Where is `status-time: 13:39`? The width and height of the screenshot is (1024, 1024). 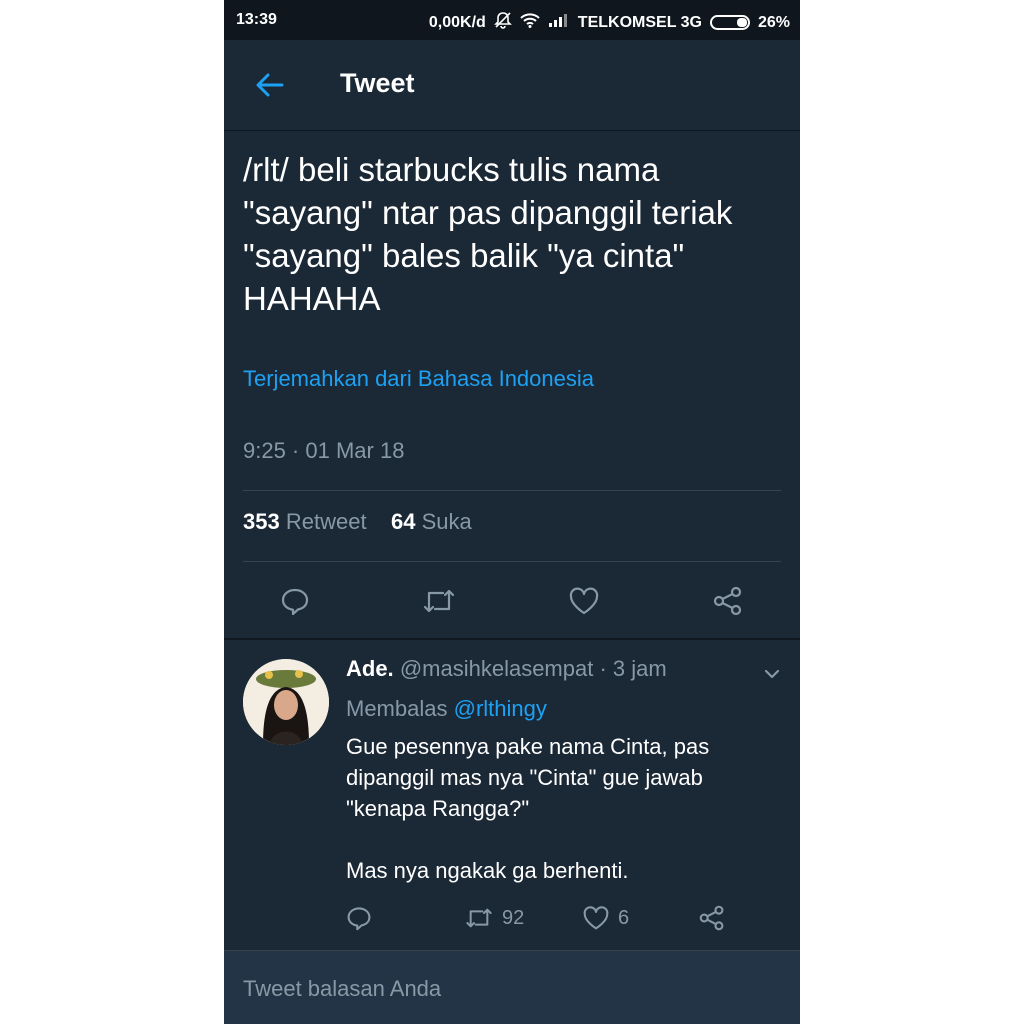
status-time: 13:39 is located at coordinates (256, 19).